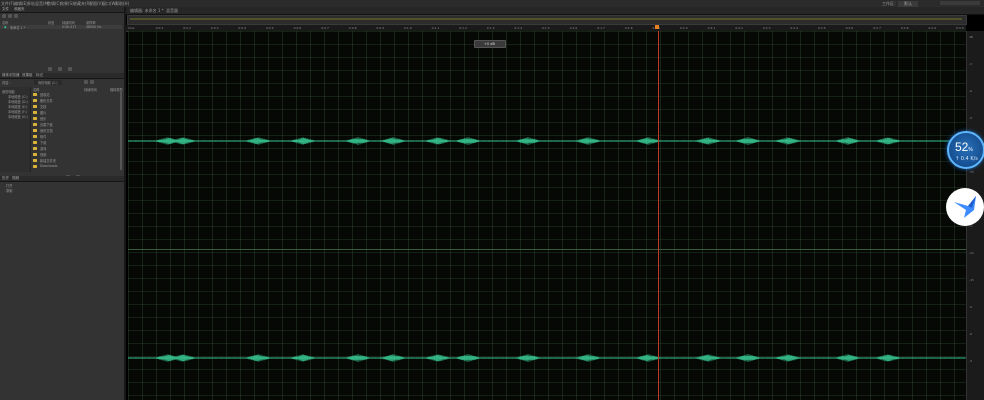 This screenshot has width=984, height=400. What do you see at coordinates (960, 3) in the screenshot?
I see `search-help-input` at bounding box center [960, 3].